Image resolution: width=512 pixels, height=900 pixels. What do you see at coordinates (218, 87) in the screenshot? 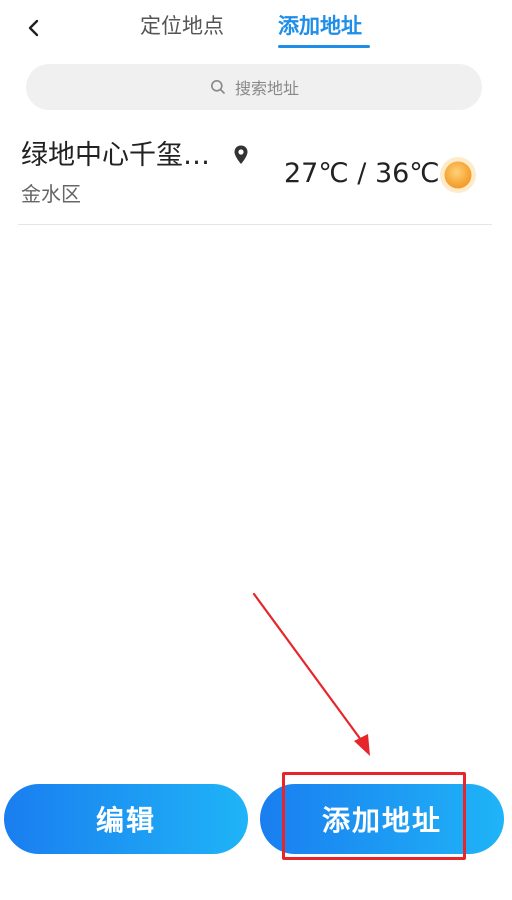
I see `search-icon` at bounding box center [218, 87].